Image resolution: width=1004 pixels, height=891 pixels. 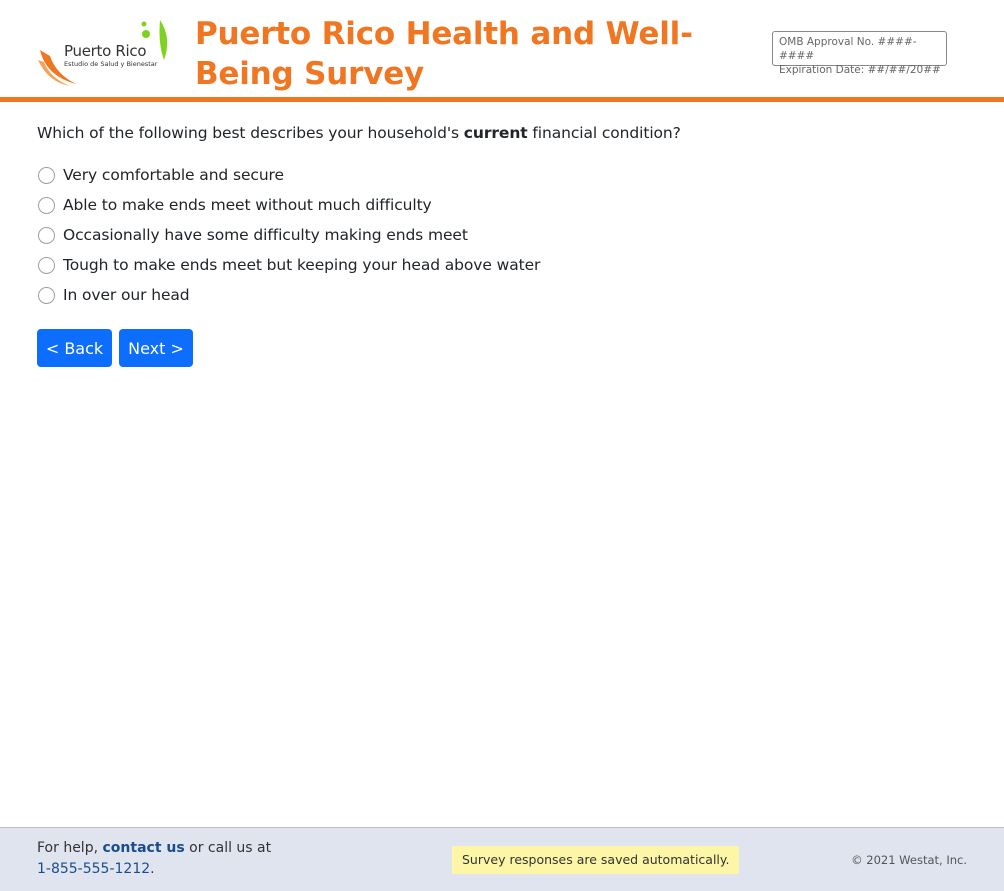 I want to click on page-title: Puerto Rico Health and Well-Being Survey, so click(x=444, y=54).